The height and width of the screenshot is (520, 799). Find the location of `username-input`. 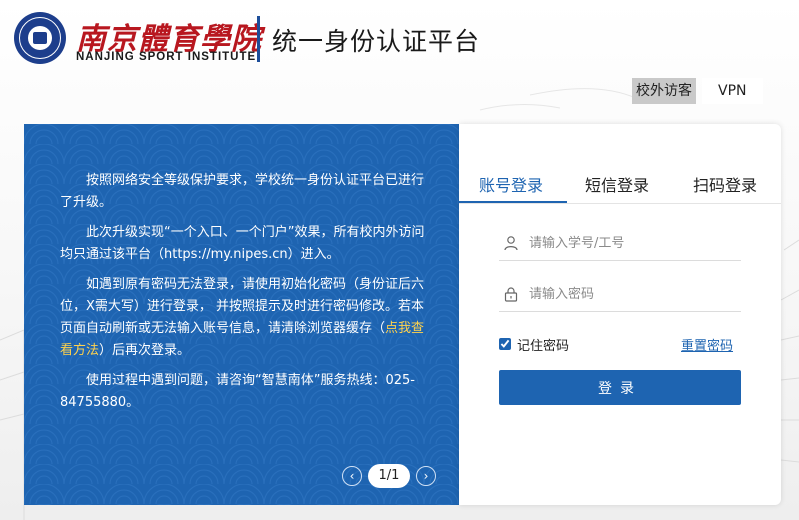

username-input is located at coordinates (631, 243).